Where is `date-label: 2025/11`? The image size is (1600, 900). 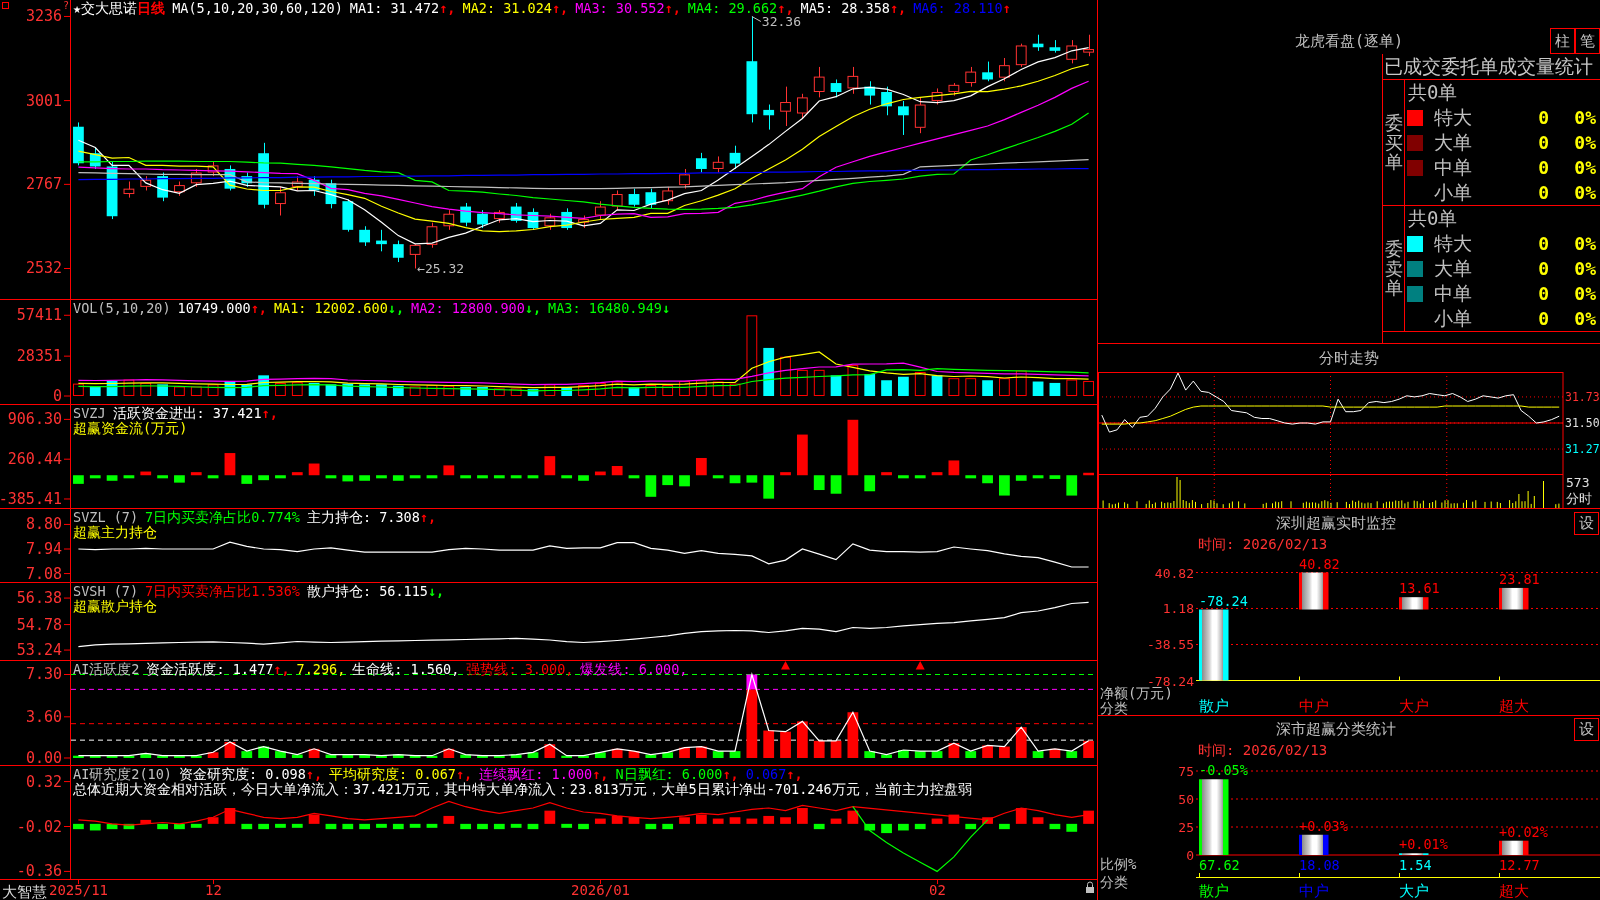
date-label: 2025/11 is located at coordinates (78, 890).